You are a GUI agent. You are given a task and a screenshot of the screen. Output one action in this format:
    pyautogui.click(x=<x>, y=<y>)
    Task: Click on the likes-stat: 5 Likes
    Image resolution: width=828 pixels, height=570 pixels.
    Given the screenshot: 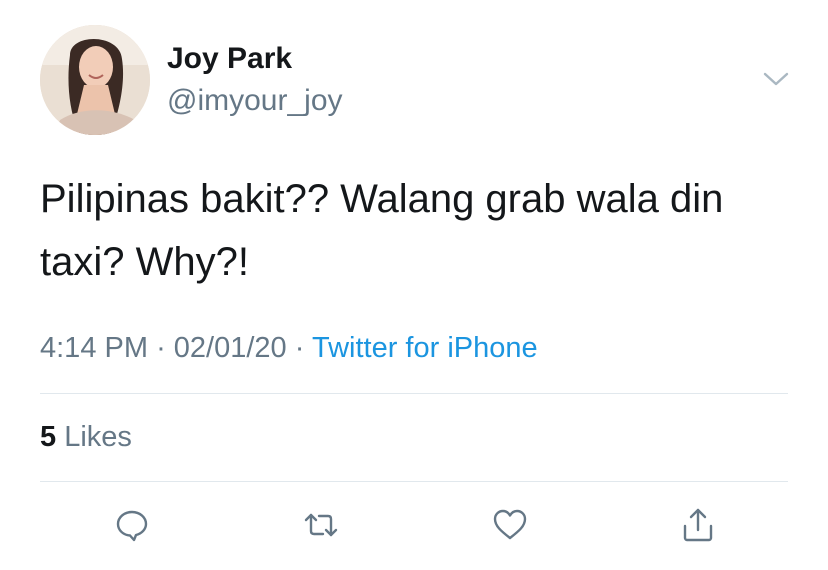 What is the action you would take?
    pyautogui.click(x=86, y=437)
    